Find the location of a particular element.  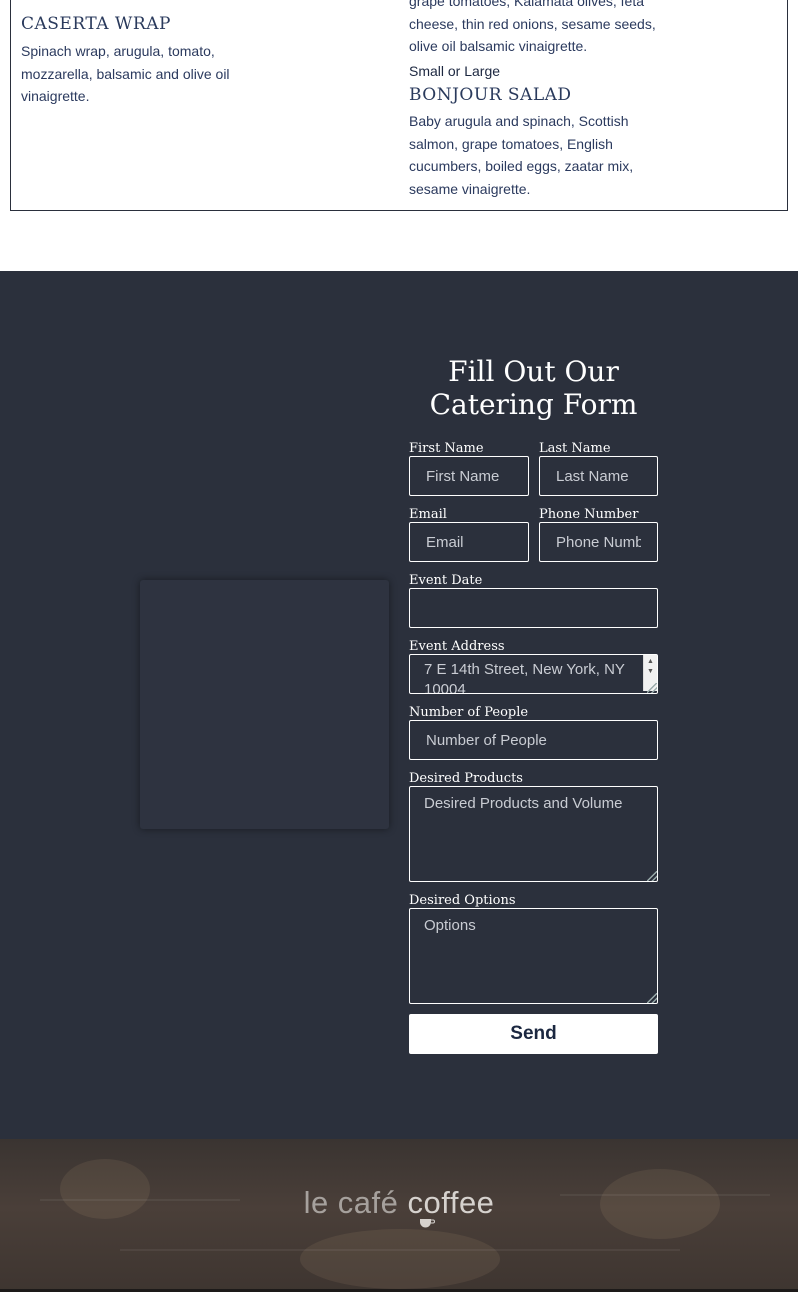

event-address-label: Event Address is located at coordinates (457, 646).